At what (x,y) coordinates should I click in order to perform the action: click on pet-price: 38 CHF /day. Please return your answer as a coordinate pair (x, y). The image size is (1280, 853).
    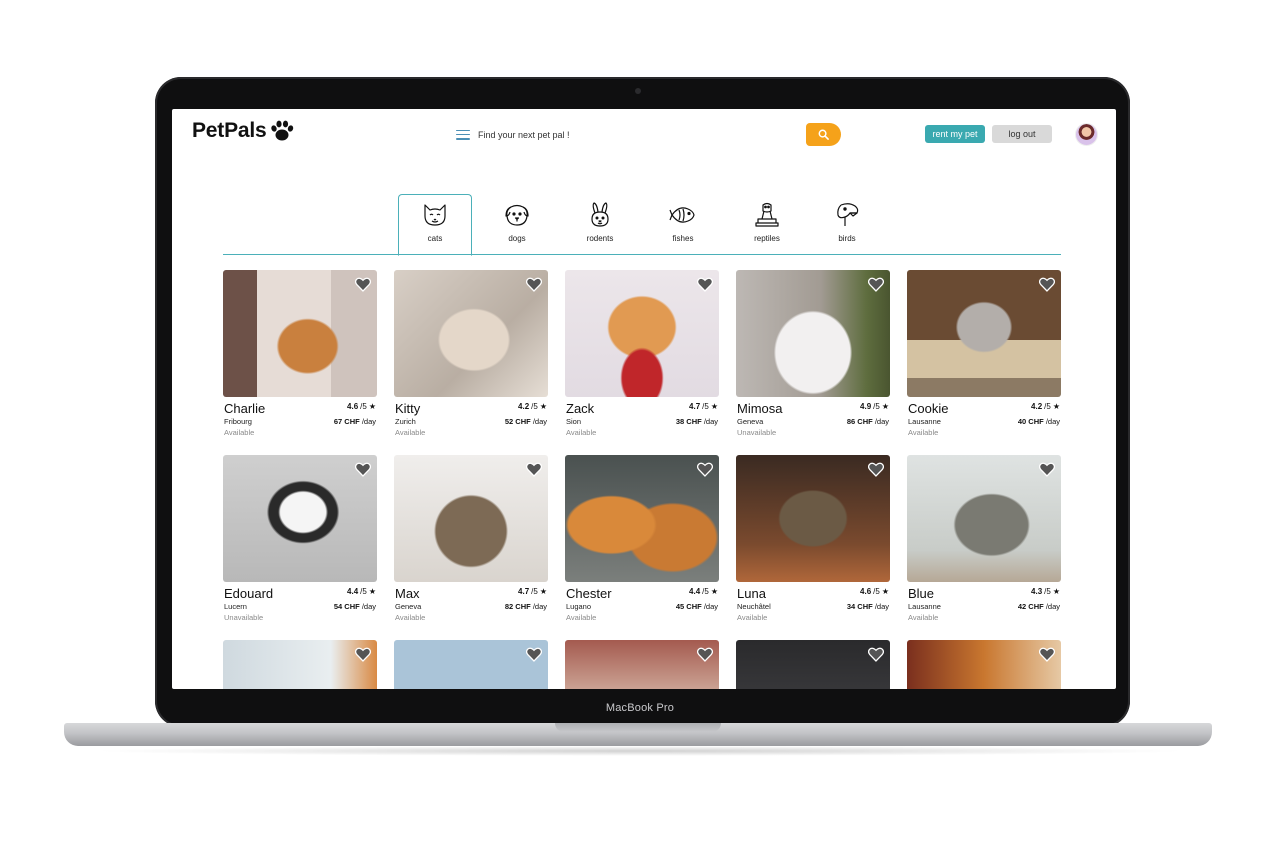
    Looking at the image, I should click on (696, 421).